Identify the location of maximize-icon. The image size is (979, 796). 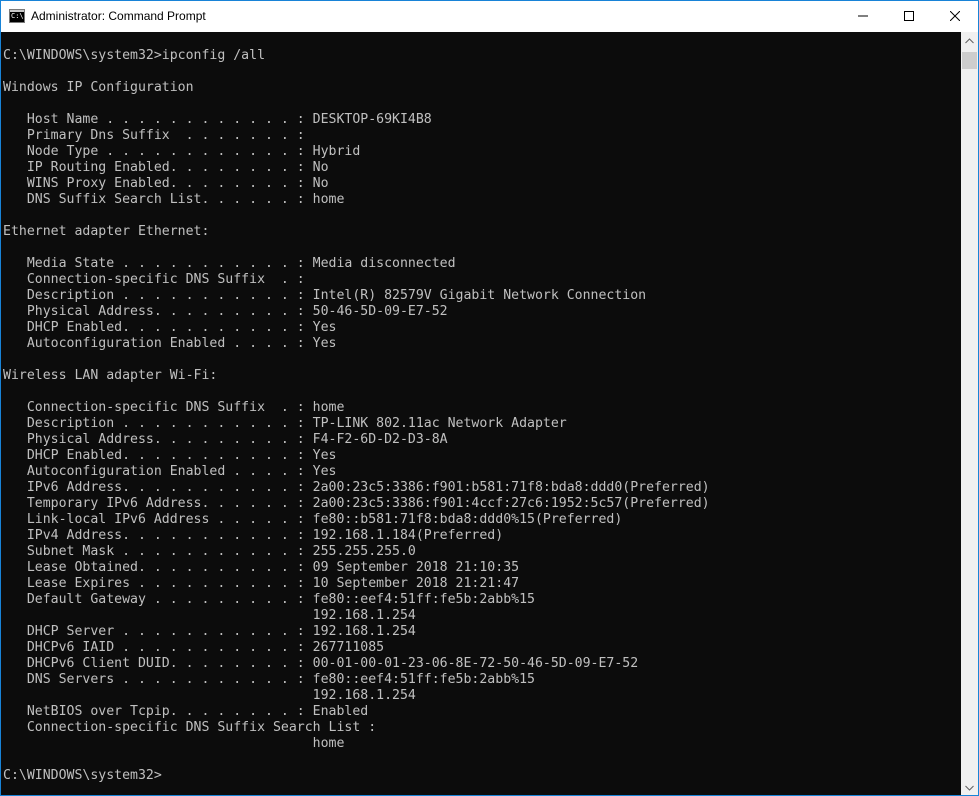
(909, 16).